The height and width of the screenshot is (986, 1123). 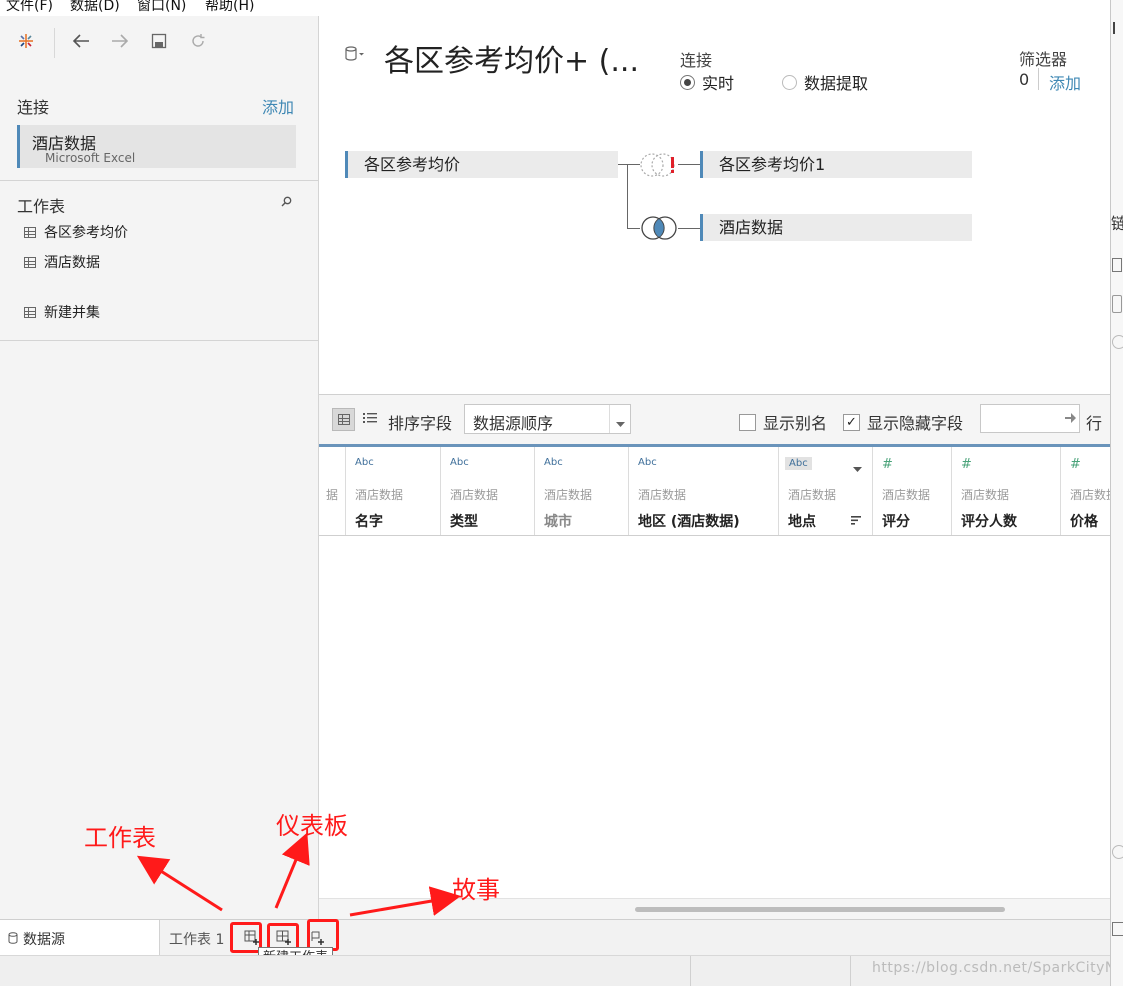 What do you see at coordinates (1116, 493) in the screenshot?
I see `right-edge-panel: 链` at bounding box center [1116, 493].